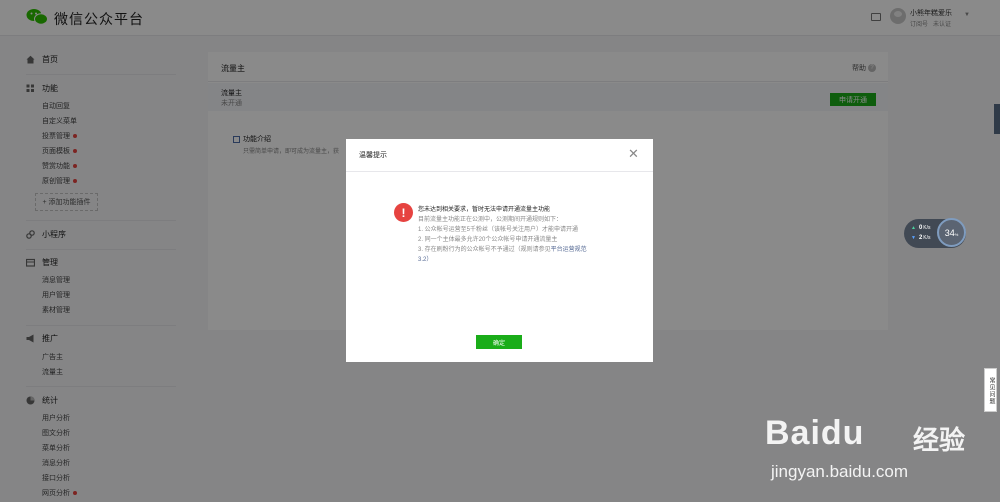  I want to click on dialog-rule-3-text: 3. 存在刷粉行为的公众帐号不予通过（规则请参见, so click(484, 250).